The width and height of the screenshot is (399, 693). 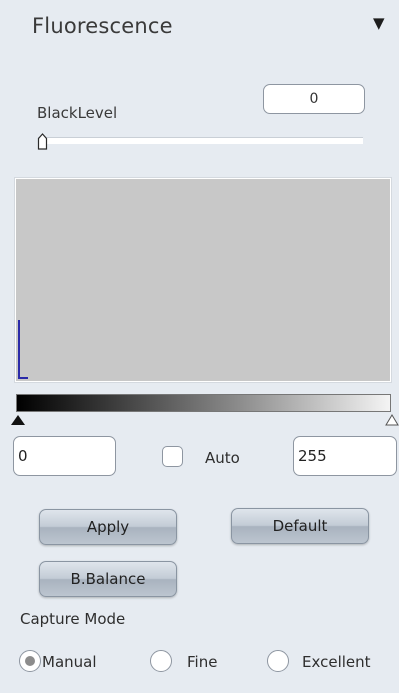 I want to click on auto-label: Auto, so click(x=222, y=458).